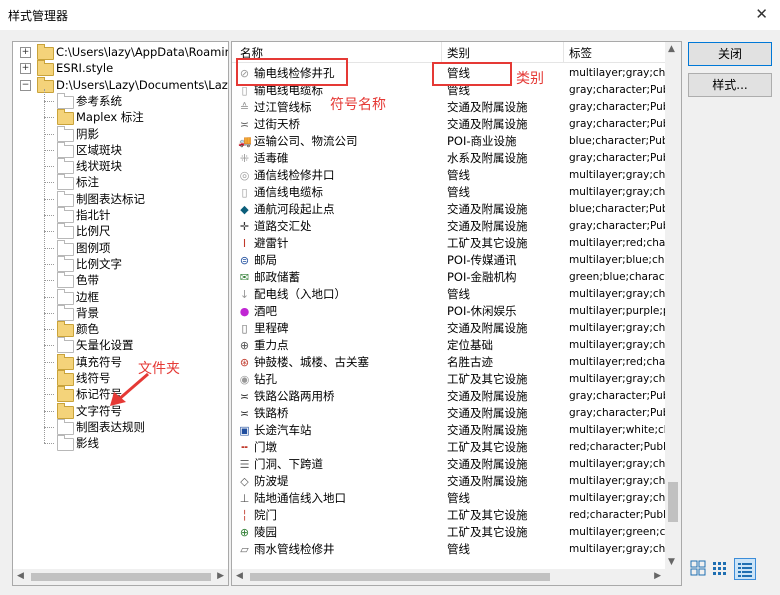 The image size is (780, 595). Describe the element at coordinates (271, 328) in the screenshot. I see `symbol-name-cell: 里程碑` at that location.